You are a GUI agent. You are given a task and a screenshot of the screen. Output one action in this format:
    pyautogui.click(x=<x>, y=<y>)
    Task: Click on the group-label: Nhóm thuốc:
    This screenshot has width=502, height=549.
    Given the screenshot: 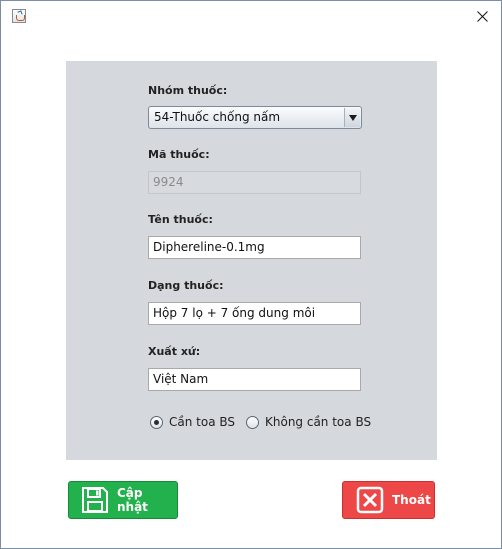 What is the action you would take?
    pyautogui.click(x=188, y=90)
    